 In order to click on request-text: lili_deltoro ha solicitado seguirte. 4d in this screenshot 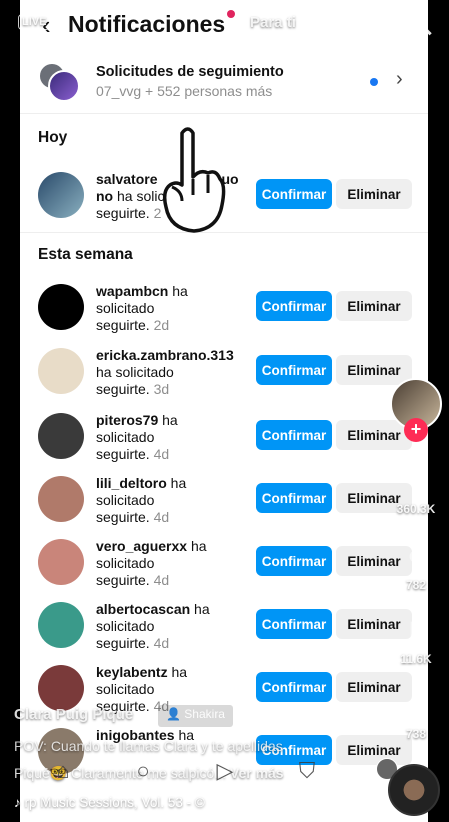, I will do `click(180, 500)`.